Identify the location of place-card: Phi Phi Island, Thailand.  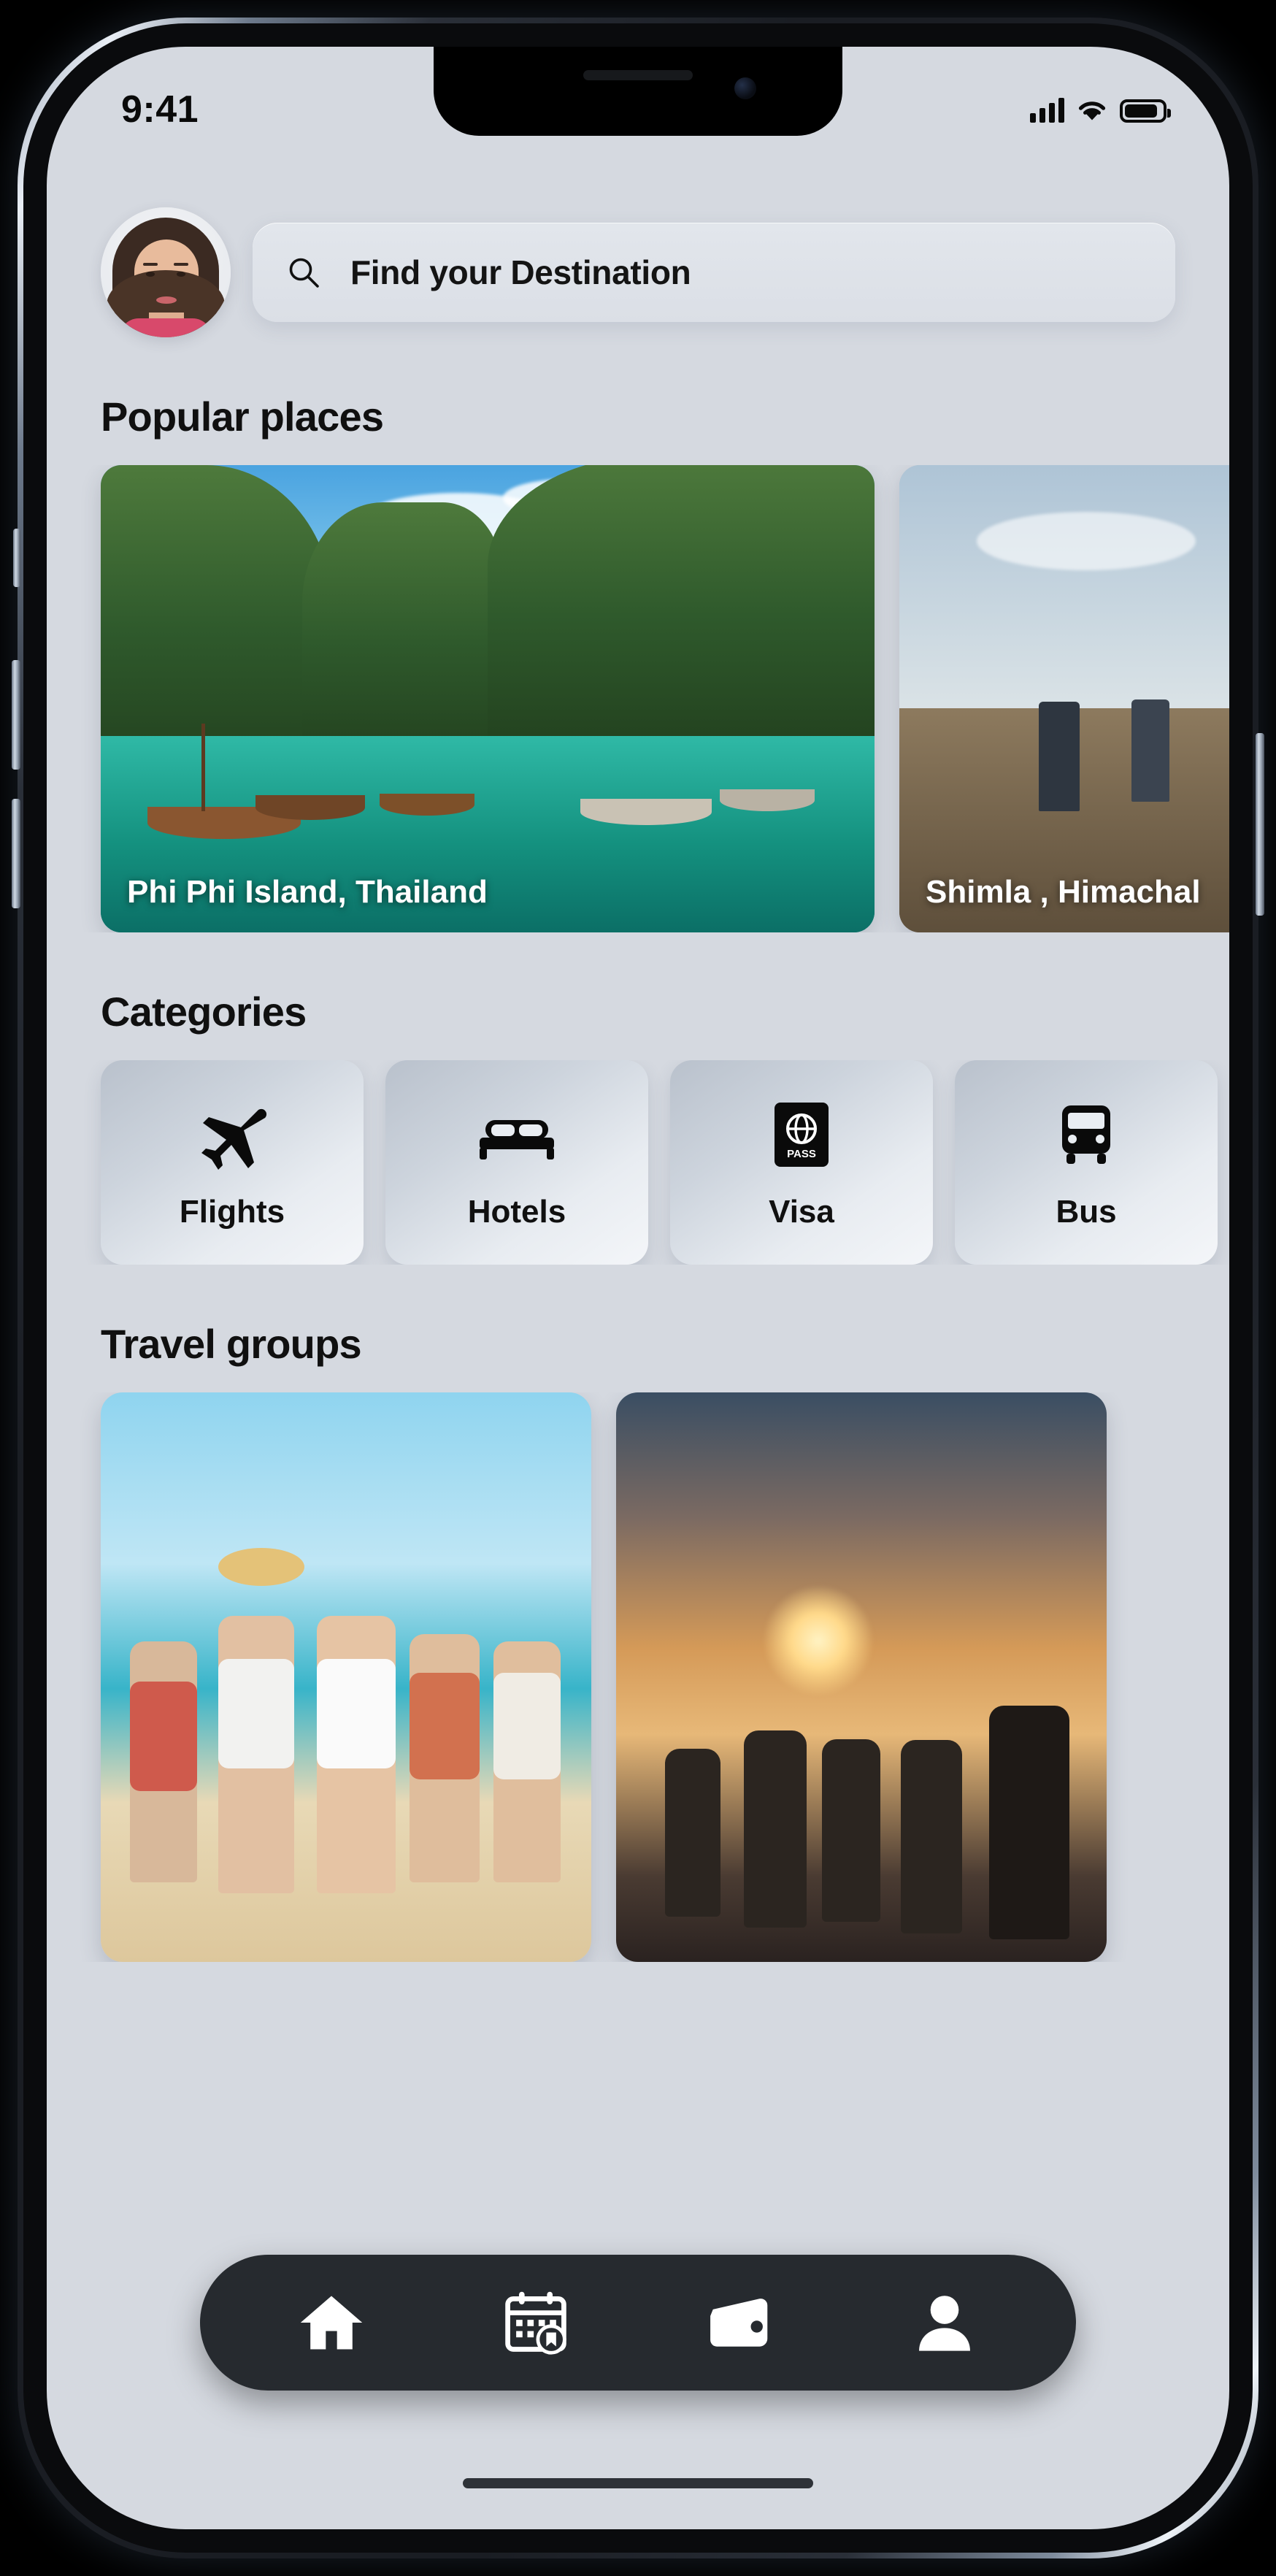
(488, 698).